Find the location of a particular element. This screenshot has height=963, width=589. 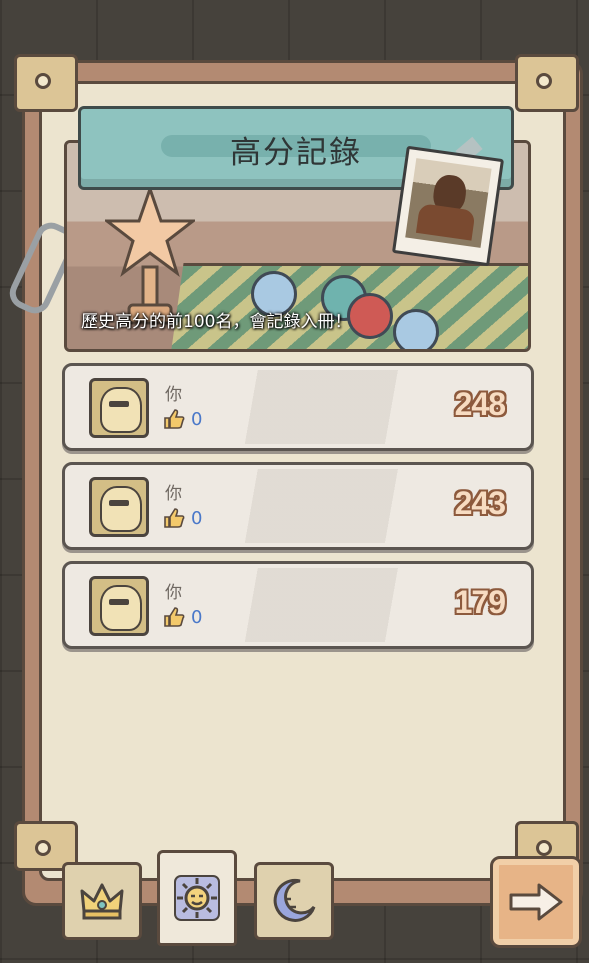

crown-icon is located at coordinates (102, 901).